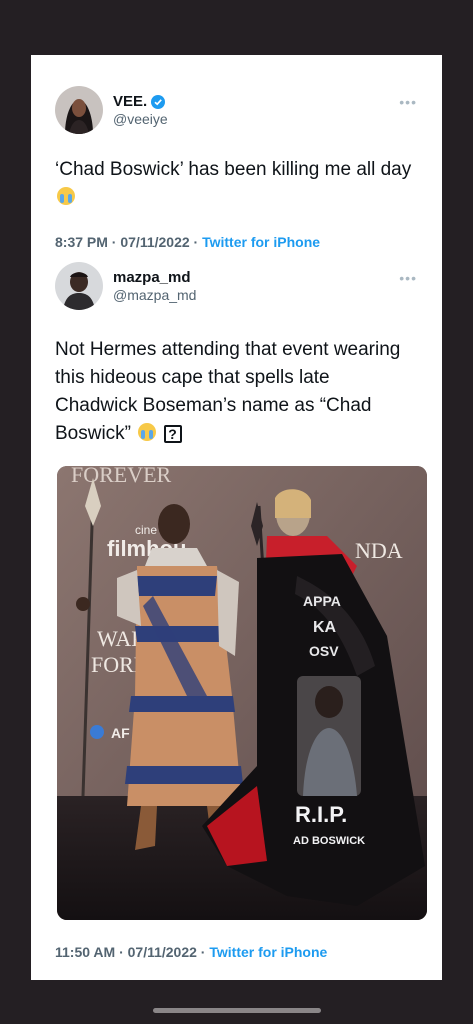 Image resolution: width=473 pixels, height=1024 pixels. What do you see at coordinates (154, 295) in the screenshot?
I see `handle: @mazpa_md` at bounding box center [154, 295].